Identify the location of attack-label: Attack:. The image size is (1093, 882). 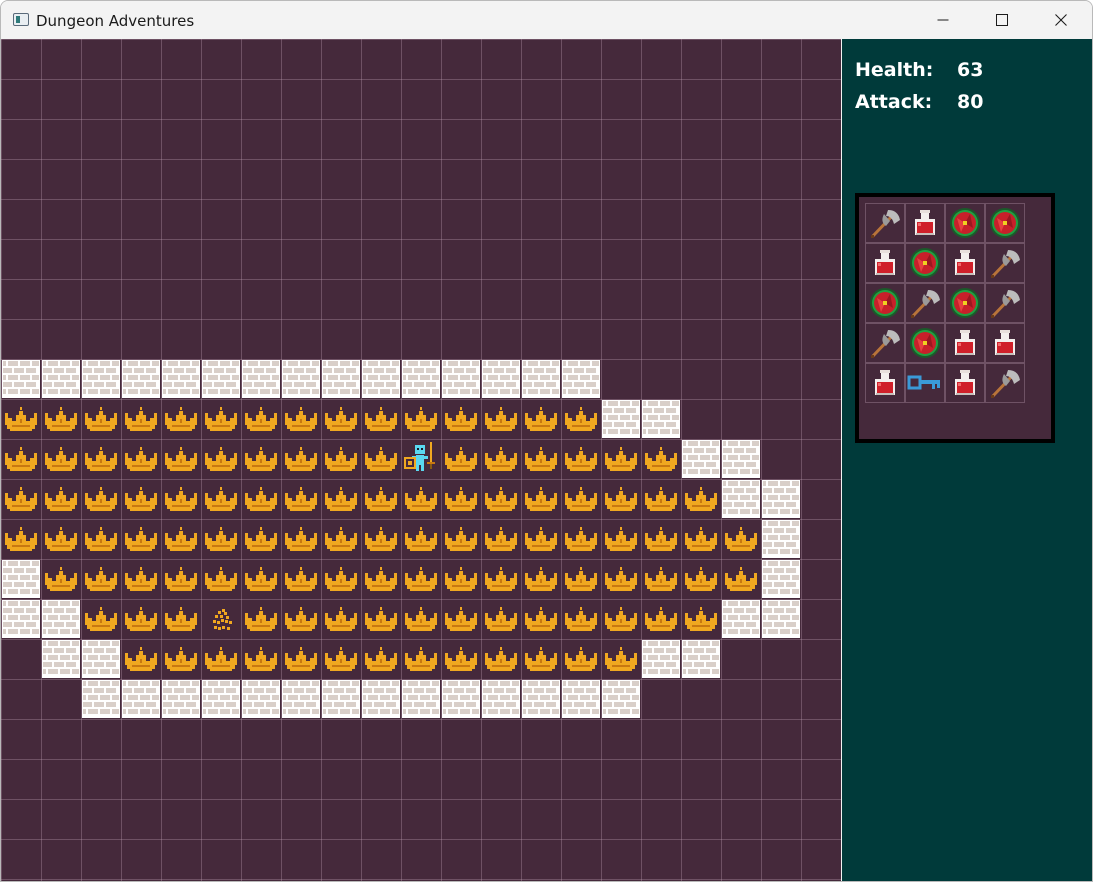
(894, 102).